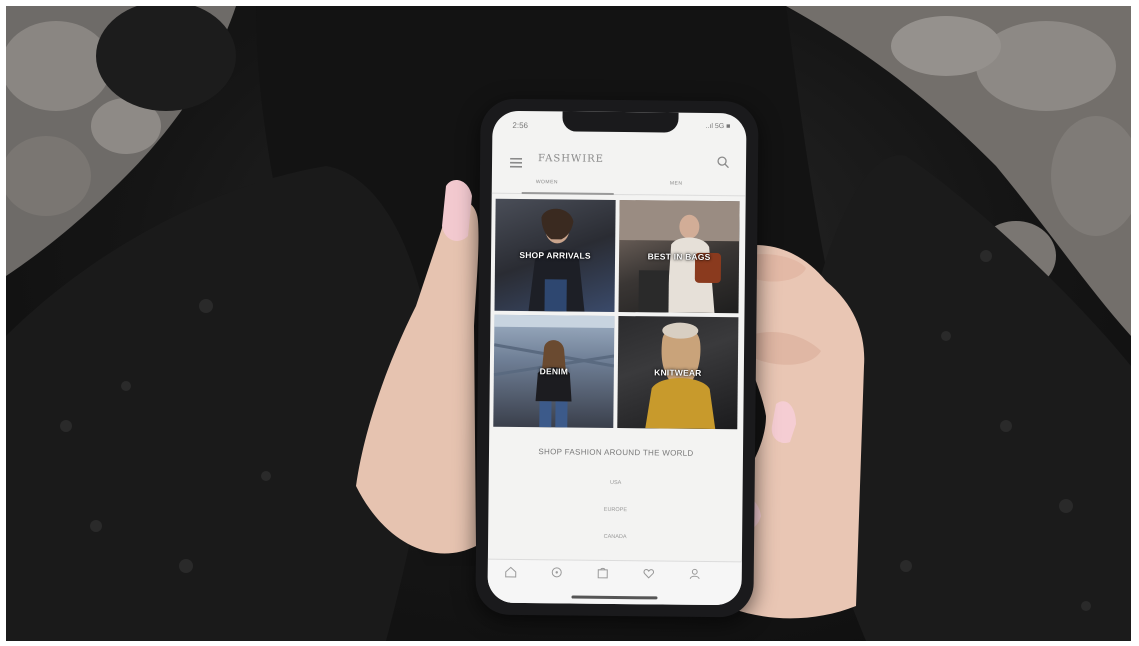 The width and height of the screenshot is (1139, 646). What do you see at coordinates (556, 572) in the screenshot?
I see `discover-icon` at bounding box center [556, 572].